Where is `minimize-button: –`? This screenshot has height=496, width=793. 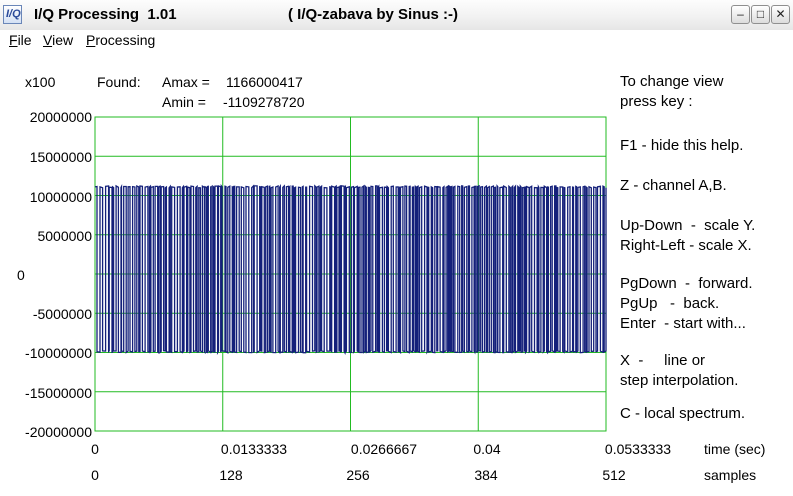
minimize-button: – is located at coordinates (740, 14).